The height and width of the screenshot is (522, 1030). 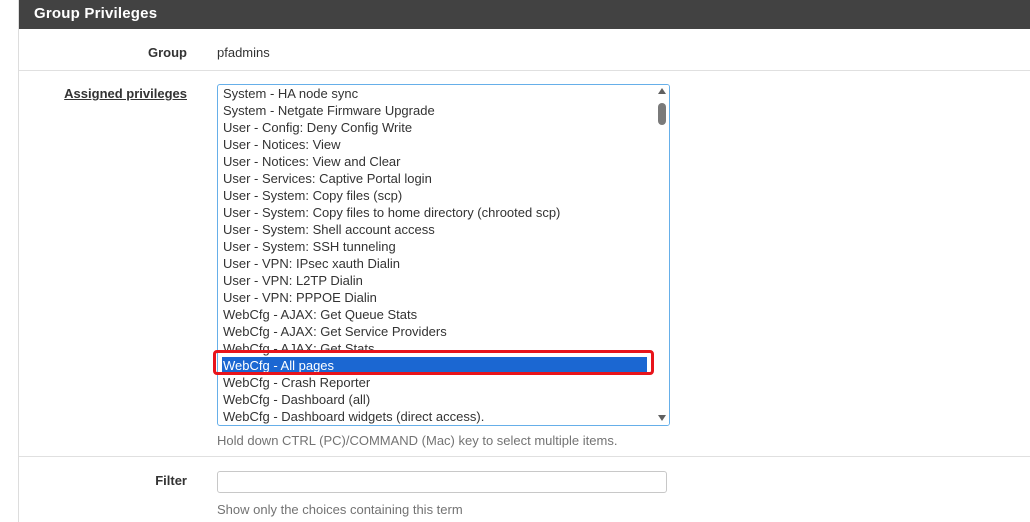 I want to click on list-item: User - VPN: L2TP Dialin, so click(x=435, y=280).